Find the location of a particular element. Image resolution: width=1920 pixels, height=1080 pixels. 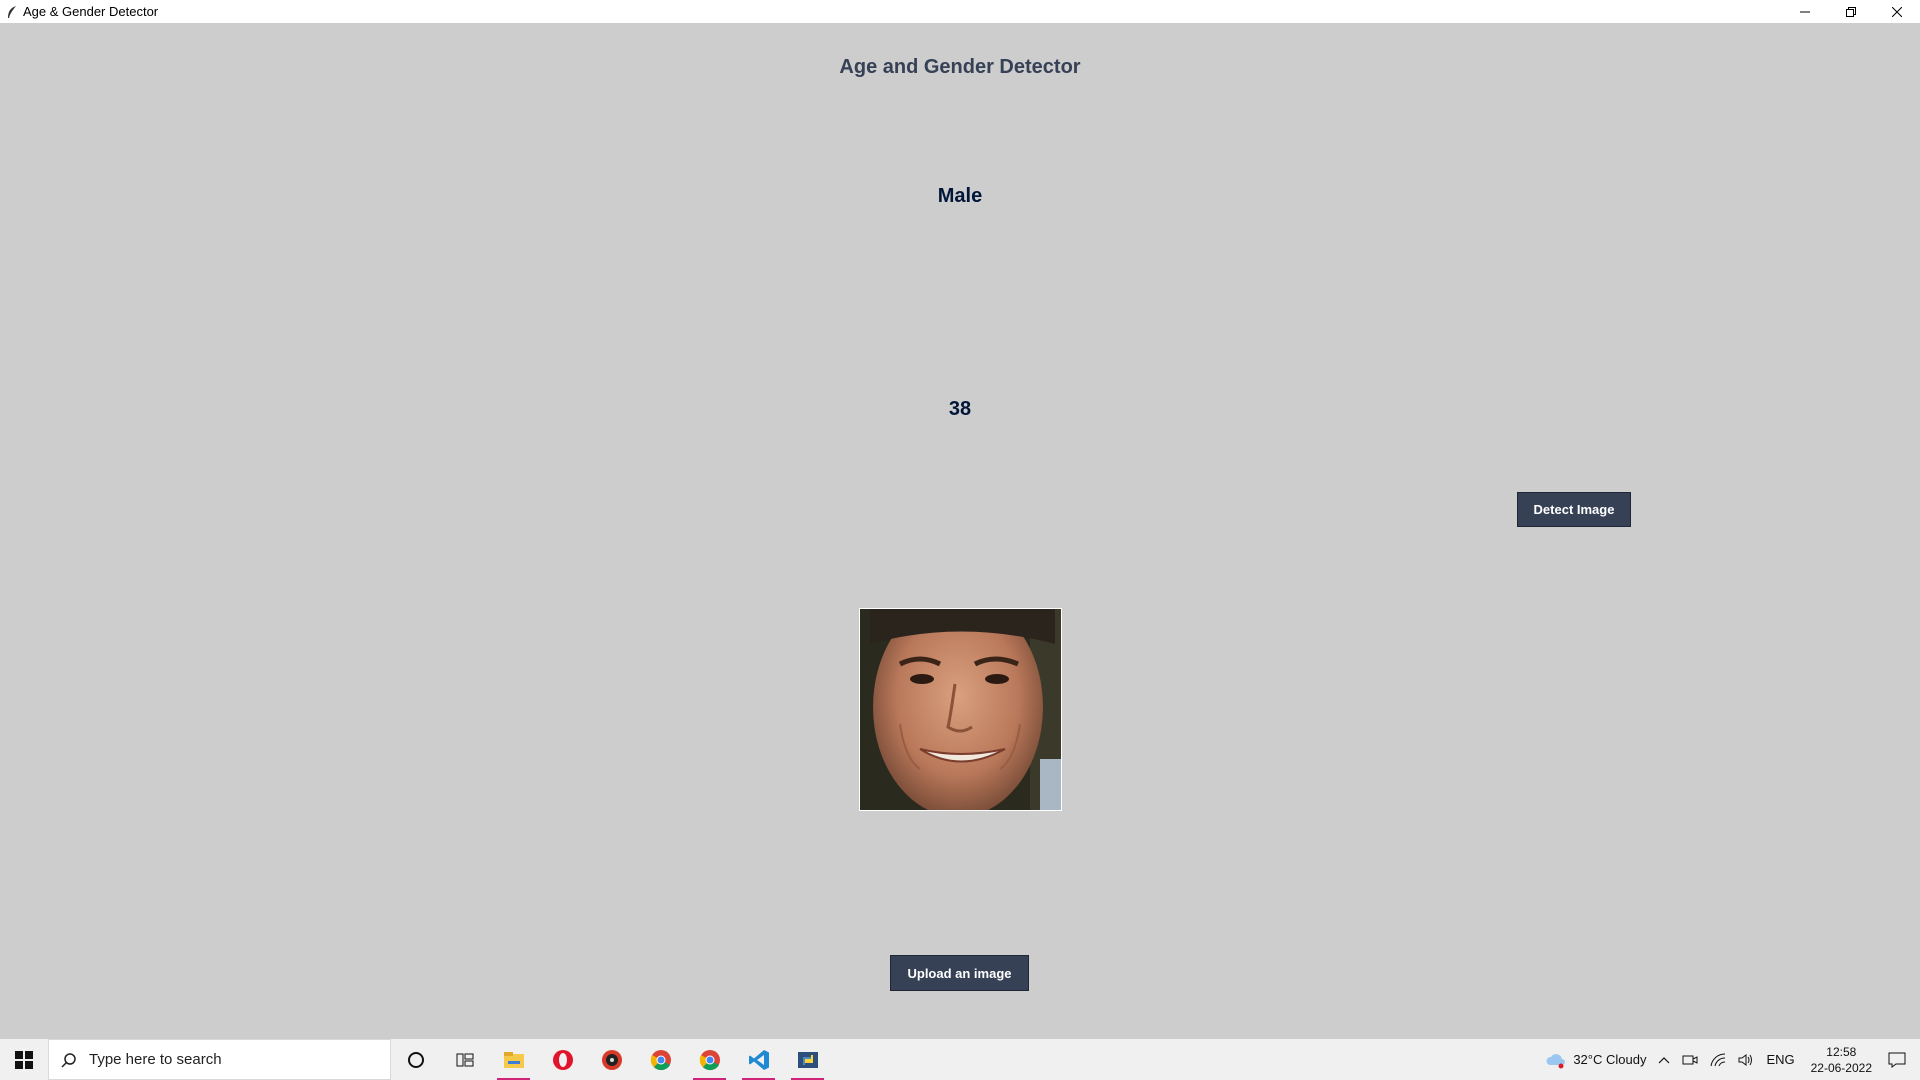

meet-now-button is located at coordinates (1690, 1060).